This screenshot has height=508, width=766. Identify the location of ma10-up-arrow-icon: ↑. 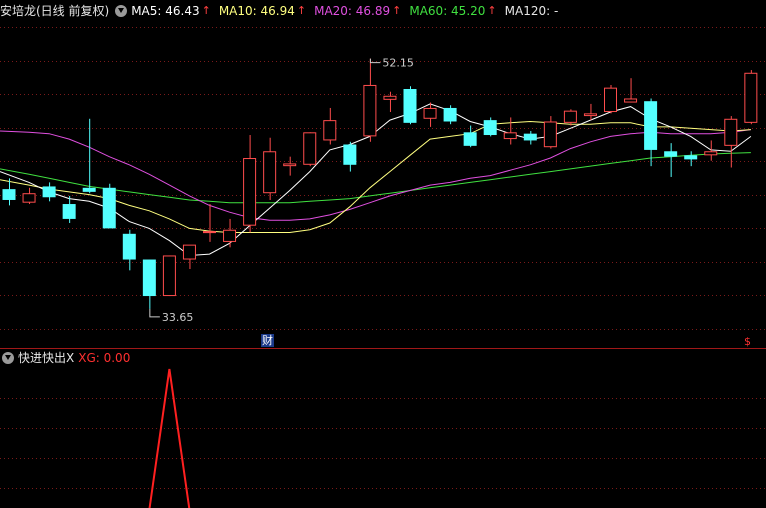
(301, 10).